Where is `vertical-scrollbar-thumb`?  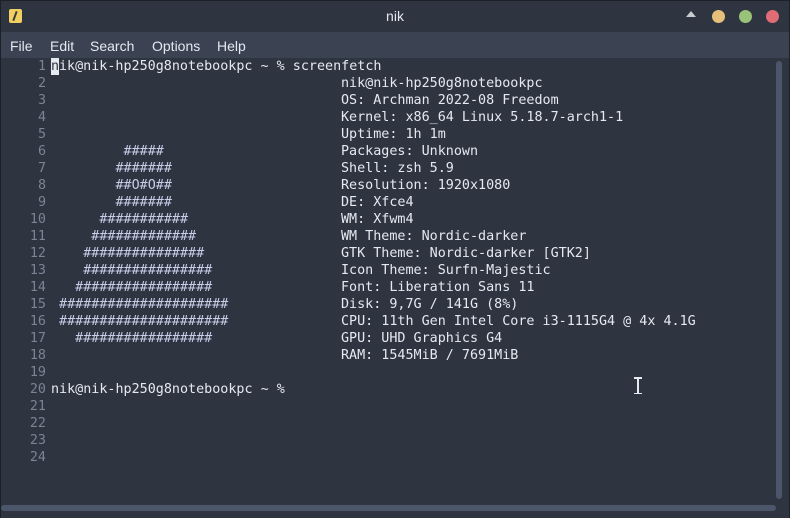 vertical-scrollbar-thumb is located at coordinates (779, 280).